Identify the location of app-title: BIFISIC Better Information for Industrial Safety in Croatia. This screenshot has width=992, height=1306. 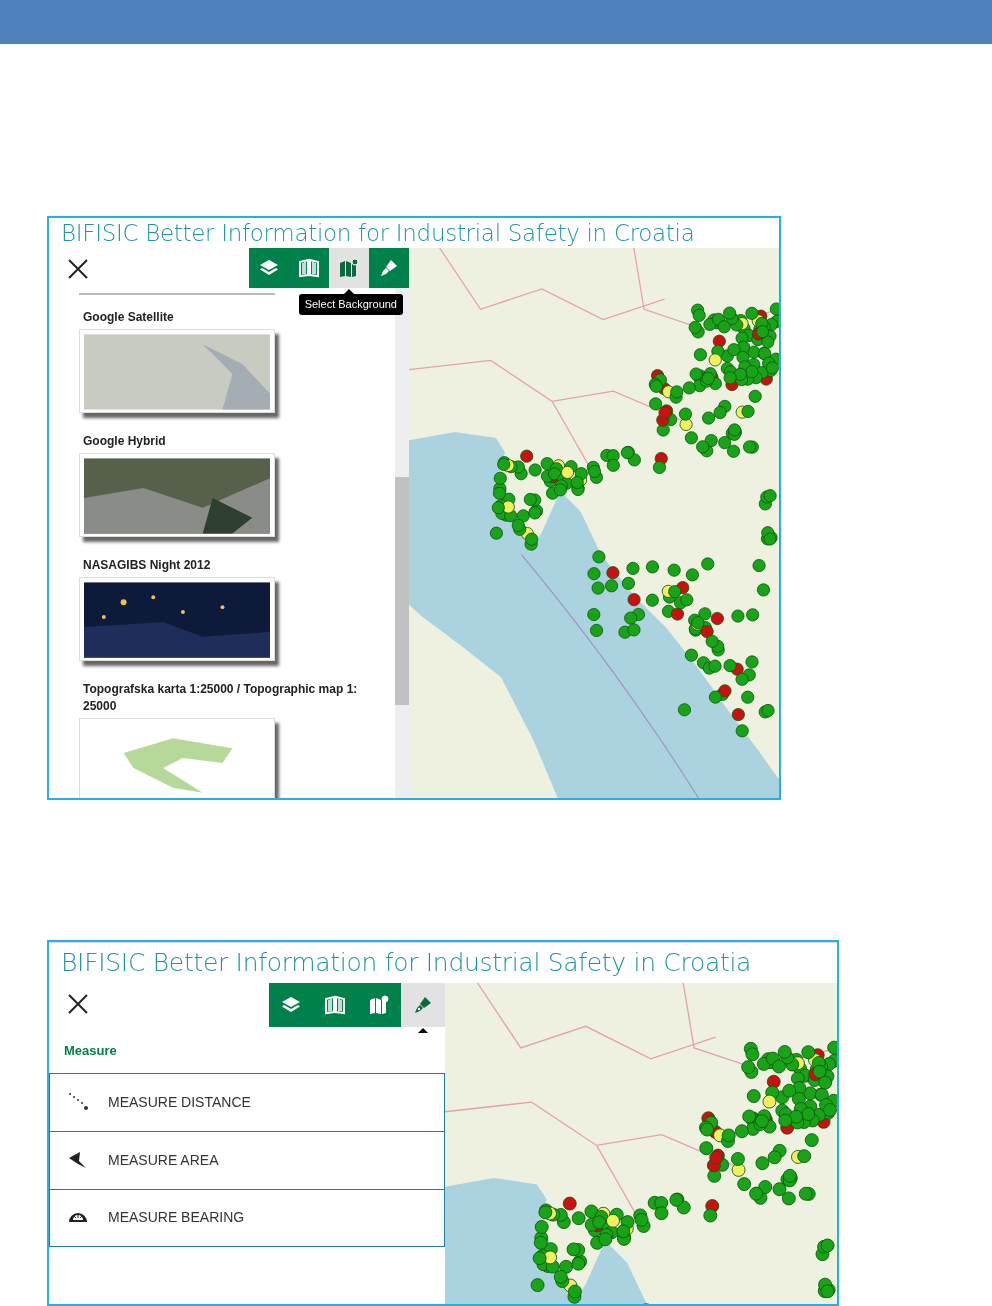
(378, 233).